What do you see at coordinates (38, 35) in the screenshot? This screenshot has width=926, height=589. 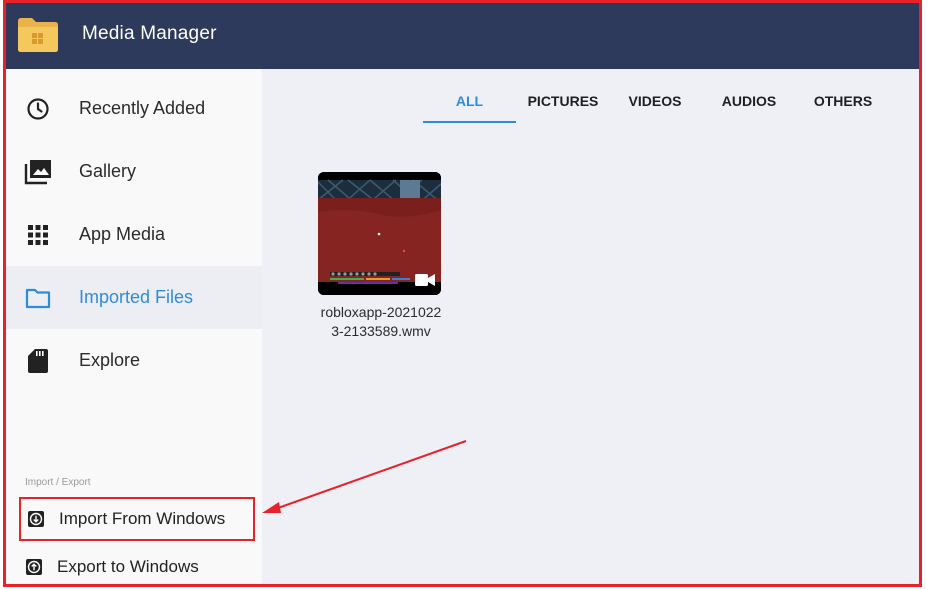 I see `folder-app-icon` at bounding box center [38, 35].